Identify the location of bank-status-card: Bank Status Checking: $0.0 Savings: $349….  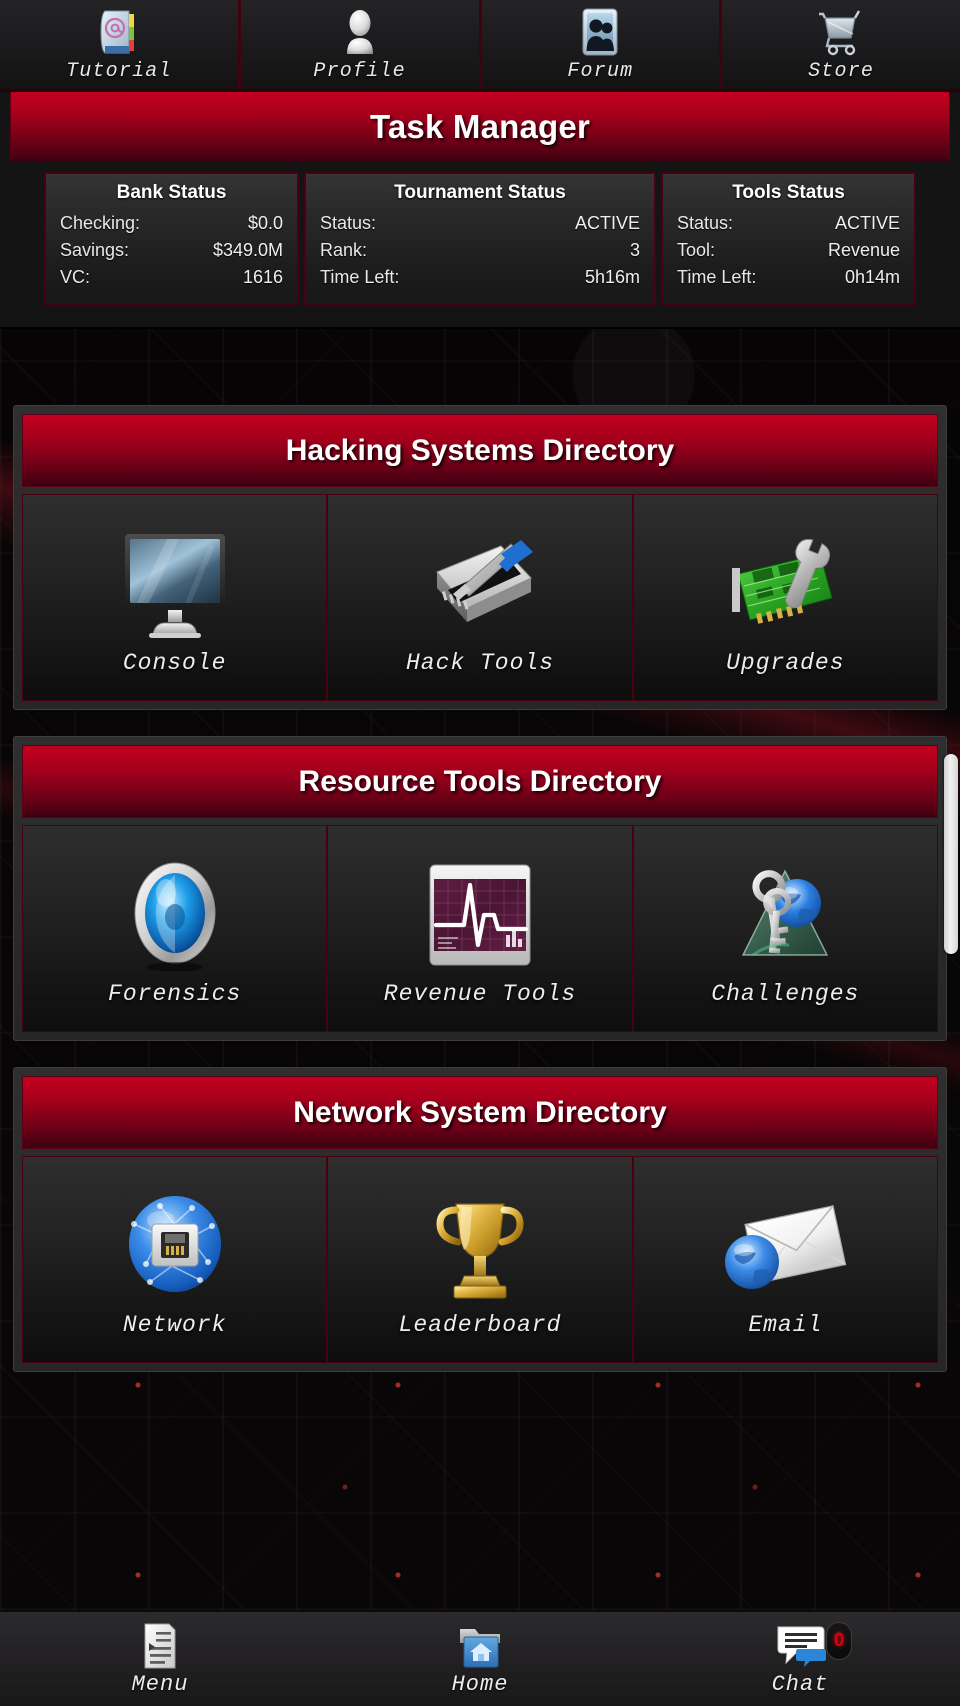
(171, 238).